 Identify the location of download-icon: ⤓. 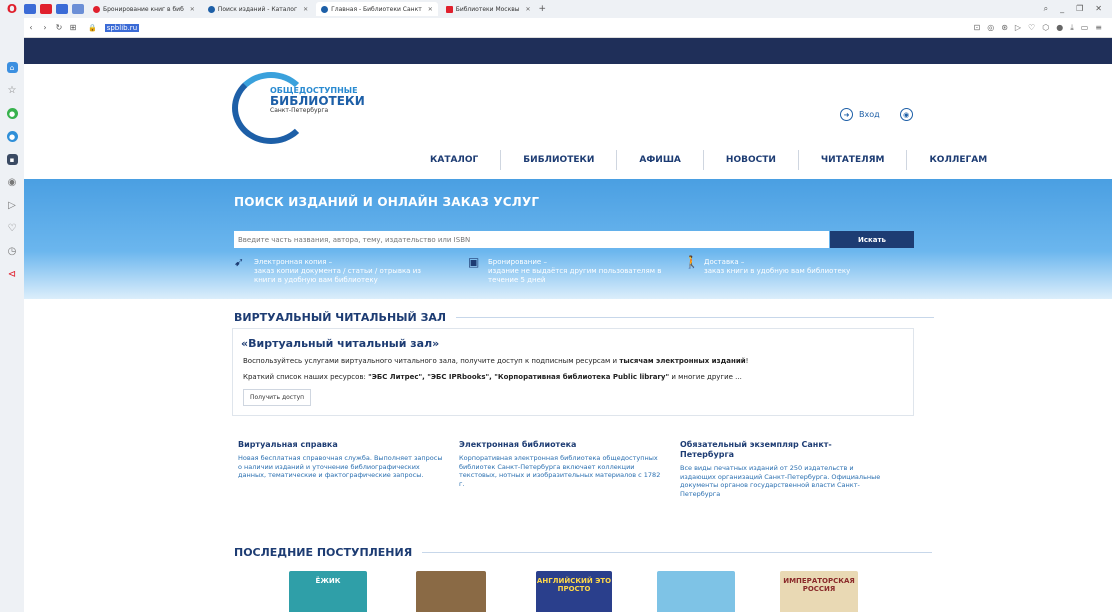
(1072, 28).